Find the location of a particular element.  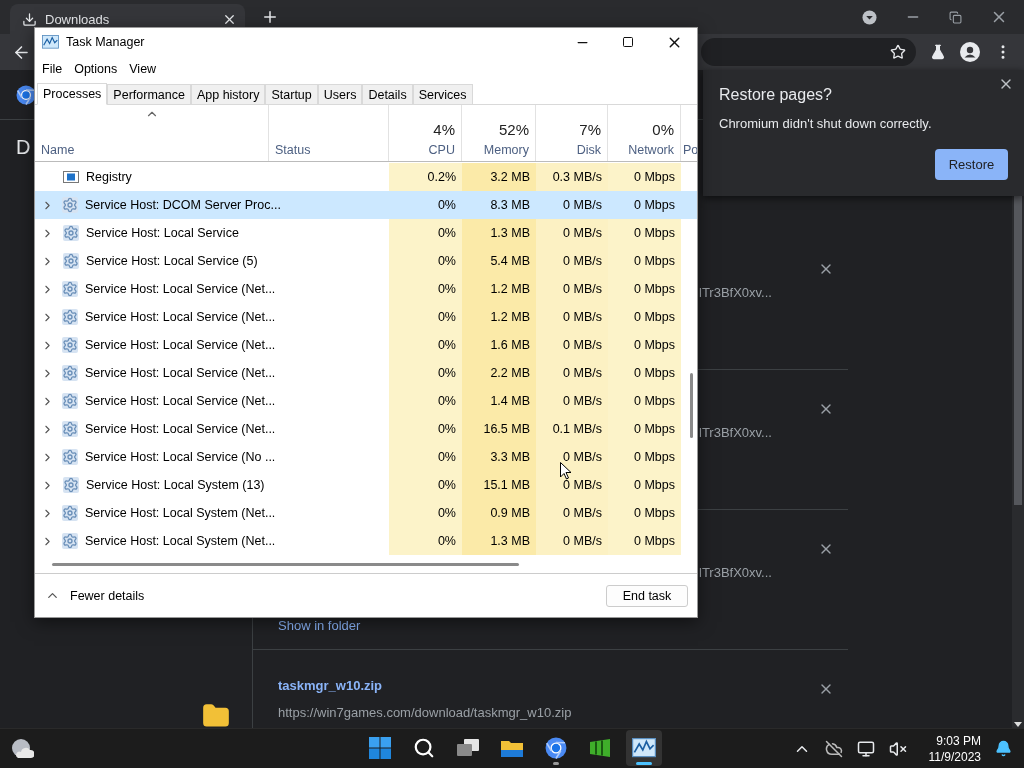

end-task-button: End task is located at coordinates (647, 595).